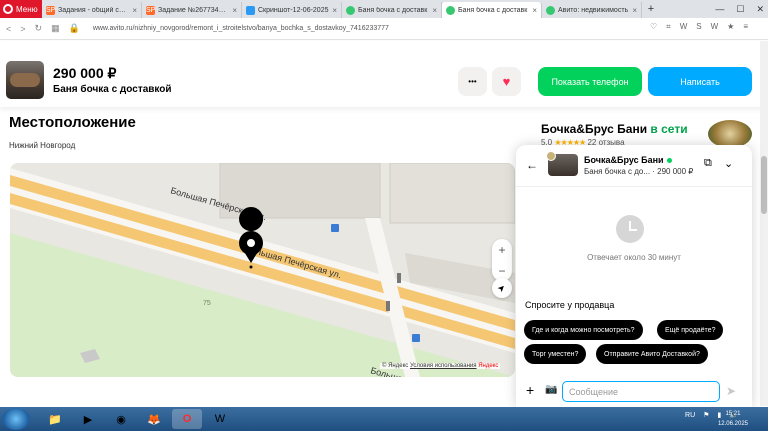  I want to click on yandex-logo: Яндекс, so click(488, 366).